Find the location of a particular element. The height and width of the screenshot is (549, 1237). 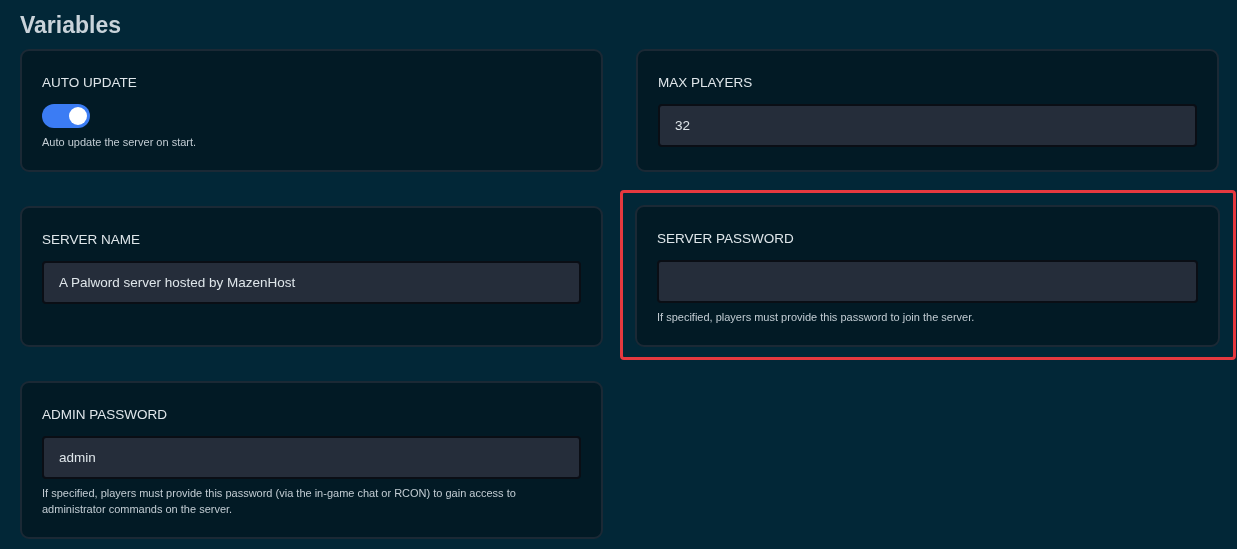

input-field is located at coordinates (927, 281).